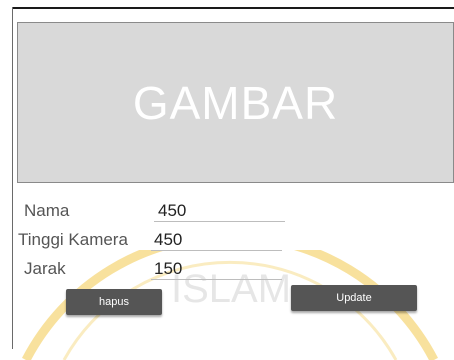 The image size is (454, 360). Describe the element at coordinates (231, 289) in the screenshot. I see `watermark-text: ISLAM` at that location.